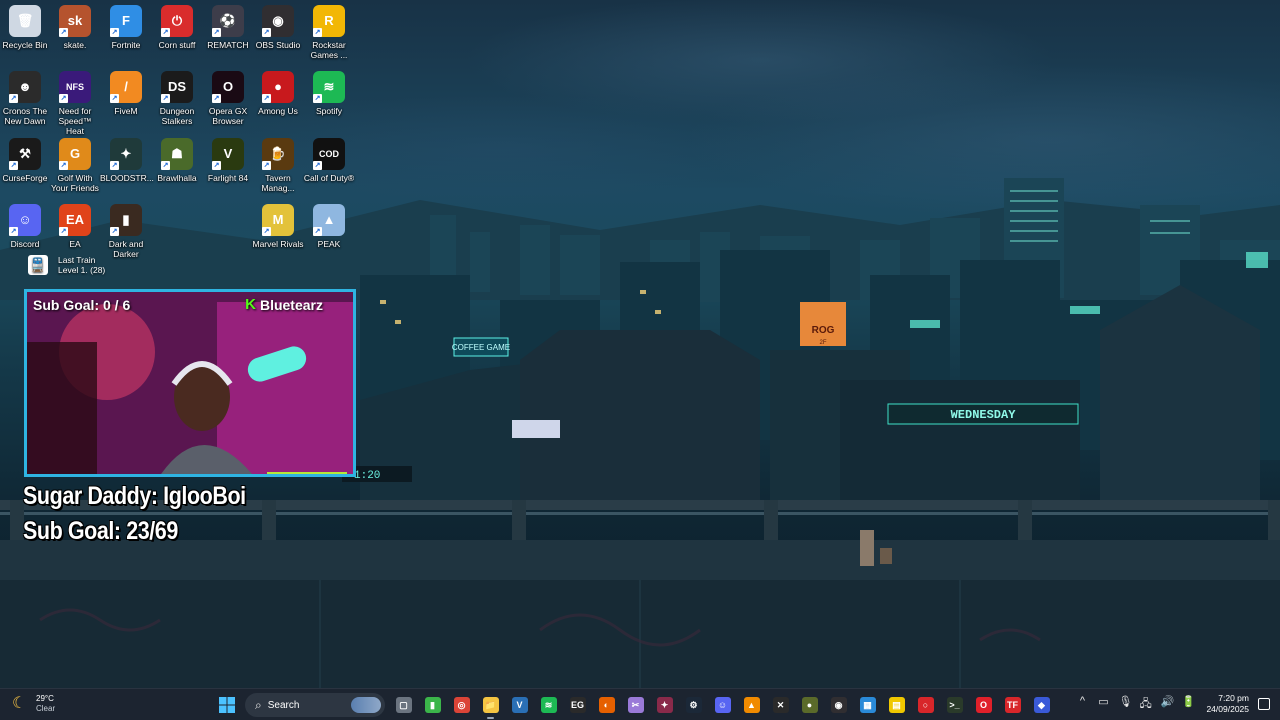 The image size is (1280, 720). Describe the element at coordinates (693, 705) in the screenshot. I see `taskbar-app-steam: ⚙` at that location.